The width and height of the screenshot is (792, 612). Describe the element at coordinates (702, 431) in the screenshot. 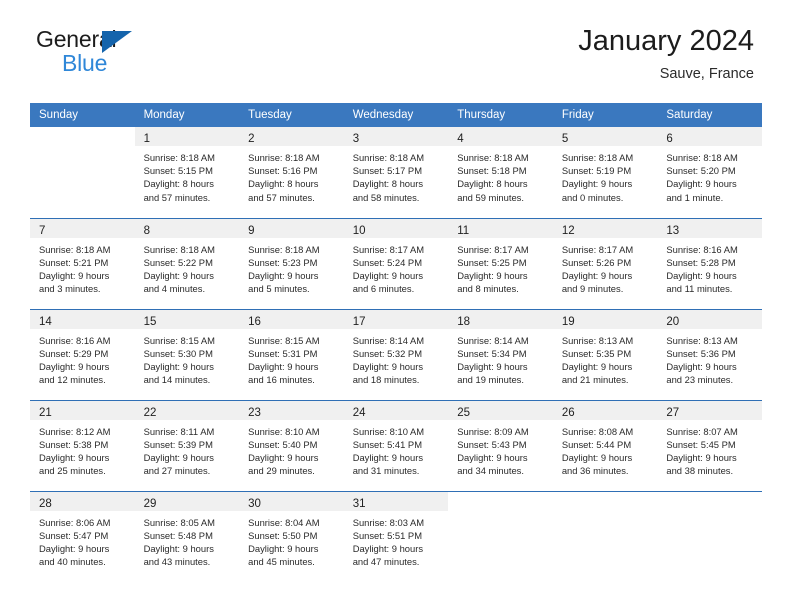

I see `sunrise-text: Sunrise: 8:07 AM` at that location.